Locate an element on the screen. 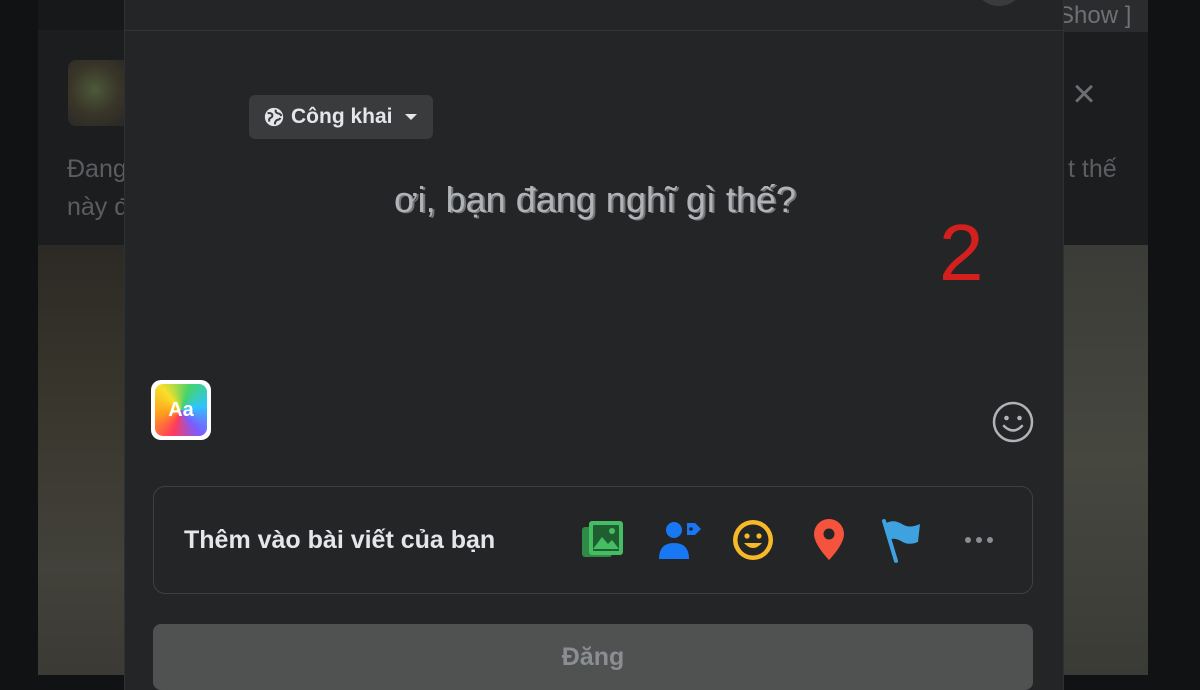 Image resolution: width=1200 pixels, height=690 pixels. add-to-post-label: Thêm vào bài viết của bạn is located at coordinates (340, 540).